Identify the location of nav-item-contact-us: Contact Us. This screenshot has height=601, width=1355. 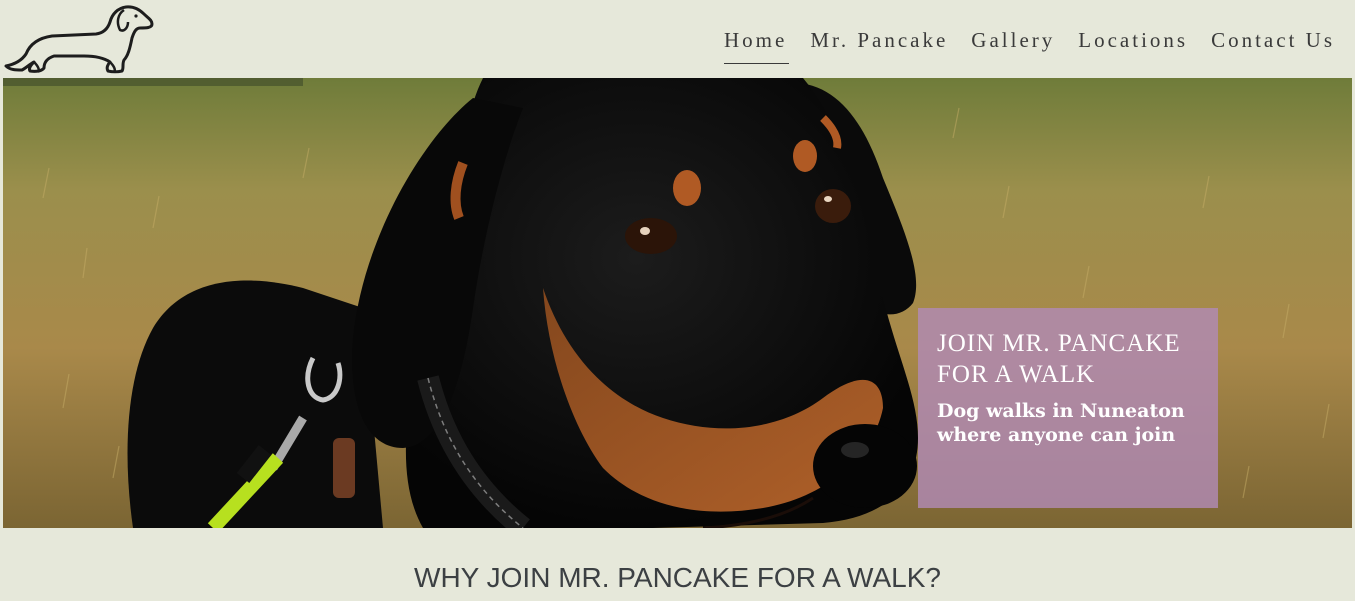
(1273, 40).